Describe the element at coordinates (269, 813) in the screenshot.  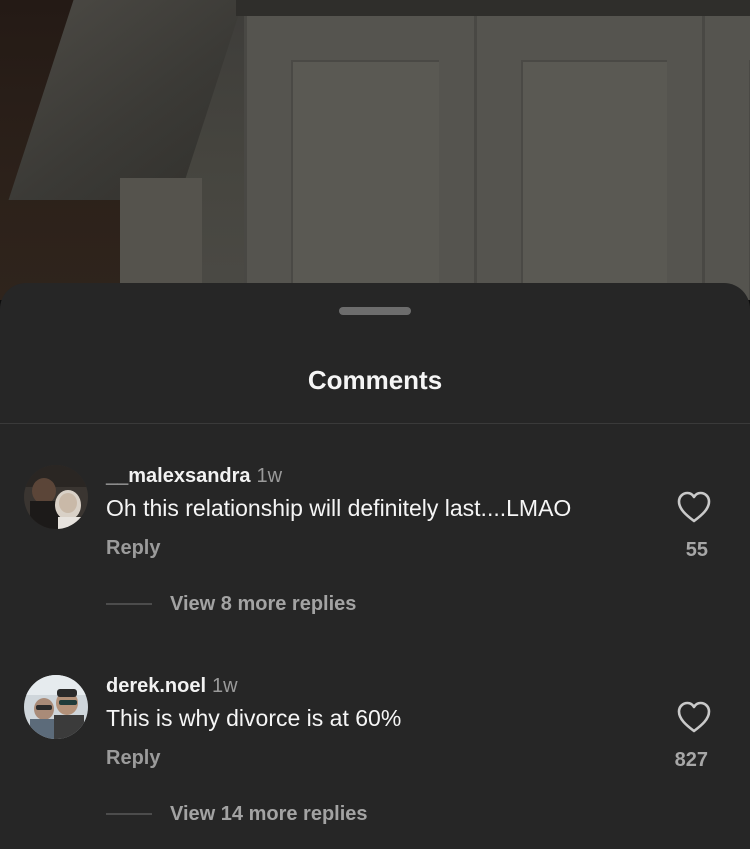
I see `view-replies-label: View 14 more replies` at that location.